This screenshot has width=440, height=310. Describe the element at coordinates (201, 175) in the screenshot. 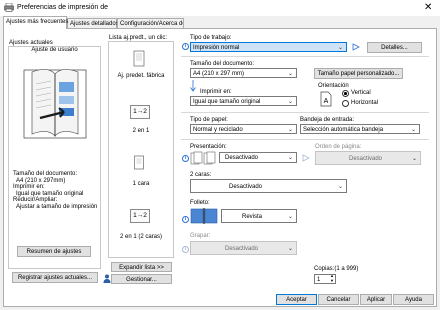

I see `two-sided-label: 2 caras:` at that location.